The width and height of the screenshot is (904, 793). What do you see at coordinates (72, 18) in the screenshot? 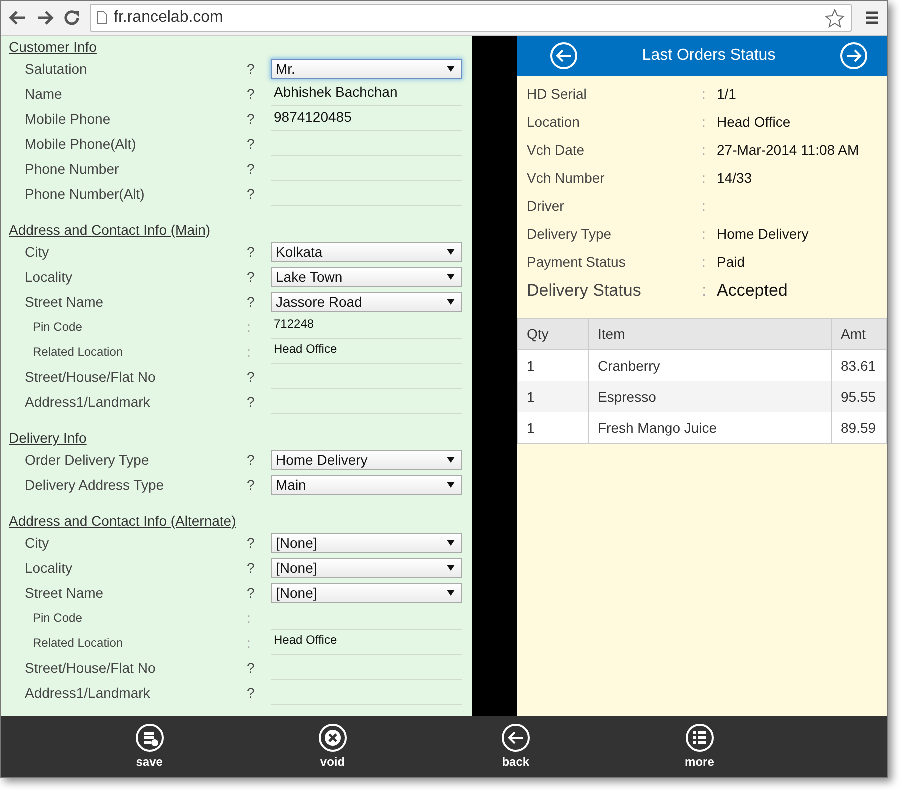
I see `reload-icon` at bounding box center [72, 18].